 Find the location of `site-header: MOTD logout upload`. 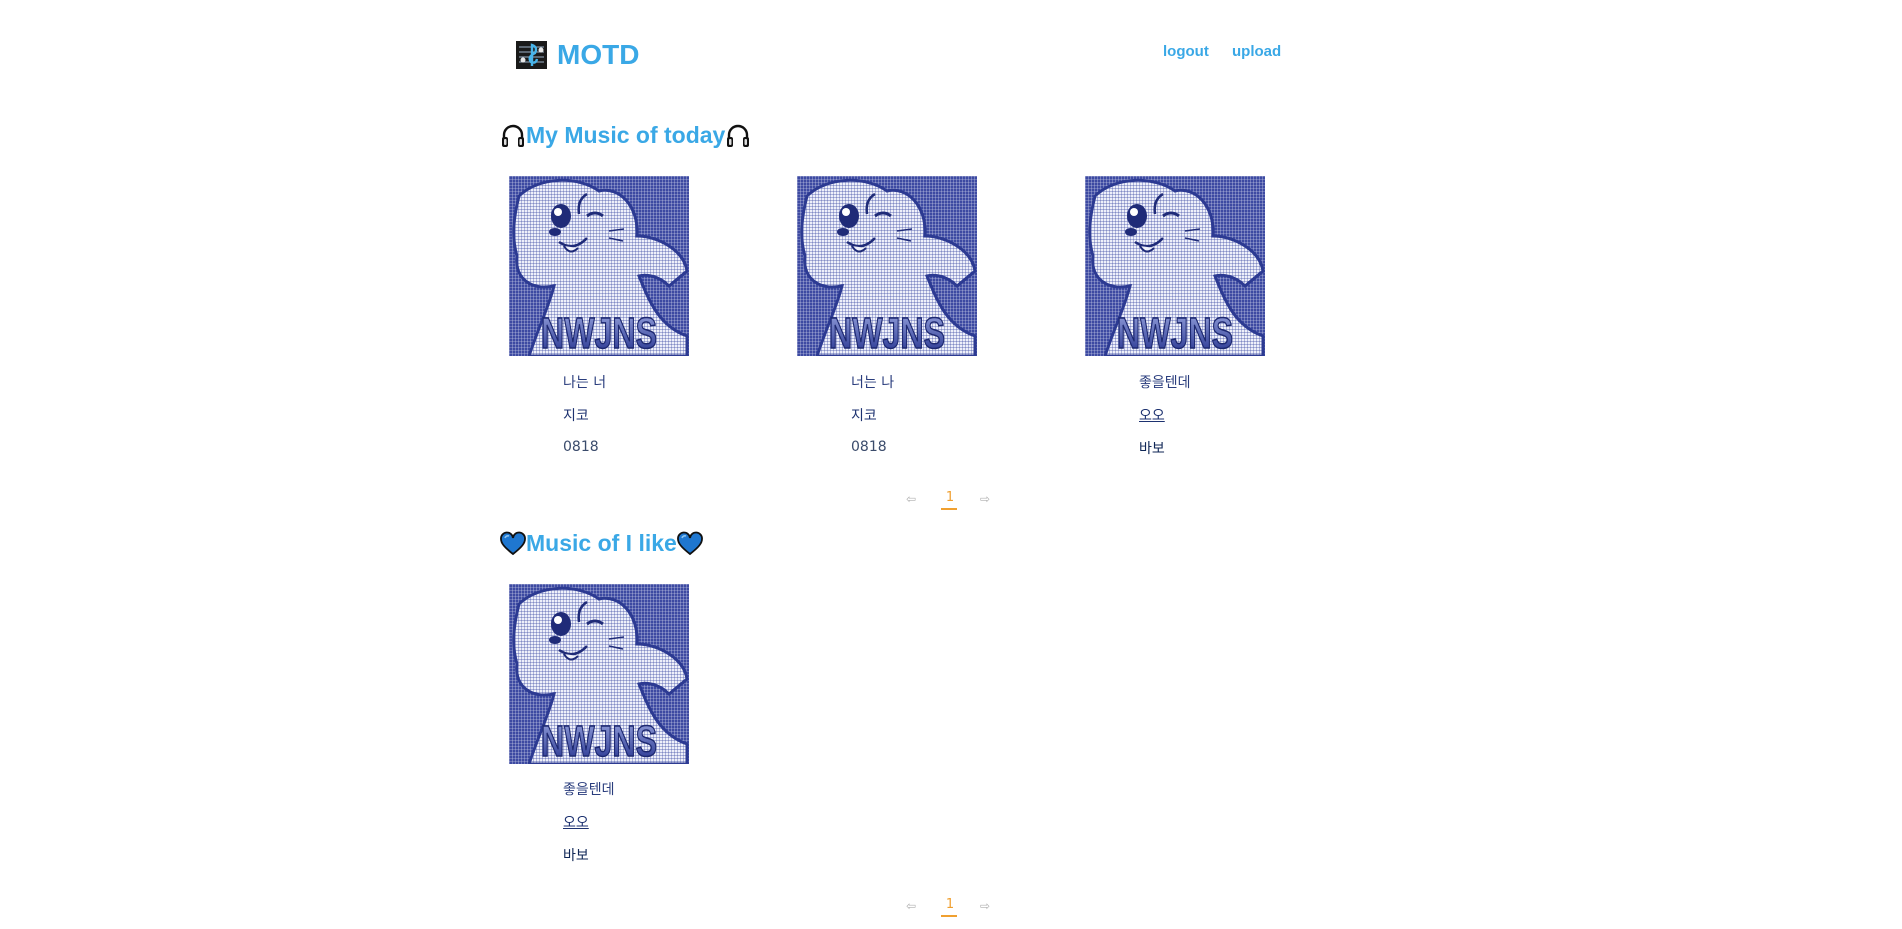

site-header: MOTD logout upload is located at coordinates (951, 50).